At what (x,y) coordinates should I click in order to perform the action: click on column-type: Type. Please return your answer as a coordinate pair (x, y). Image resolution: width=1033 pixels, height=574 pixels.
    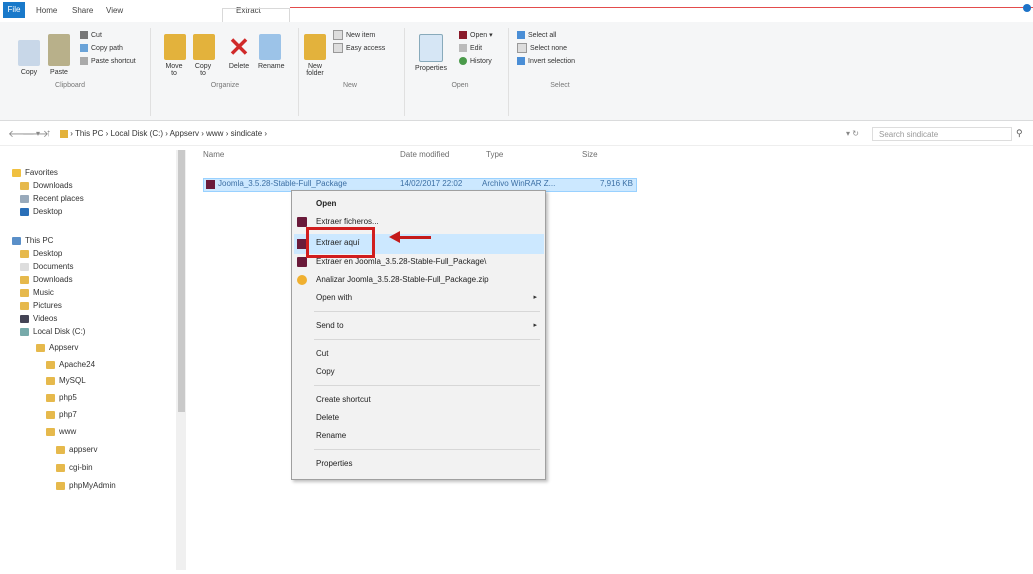
    Looking at the image, I should click on (494, 154).